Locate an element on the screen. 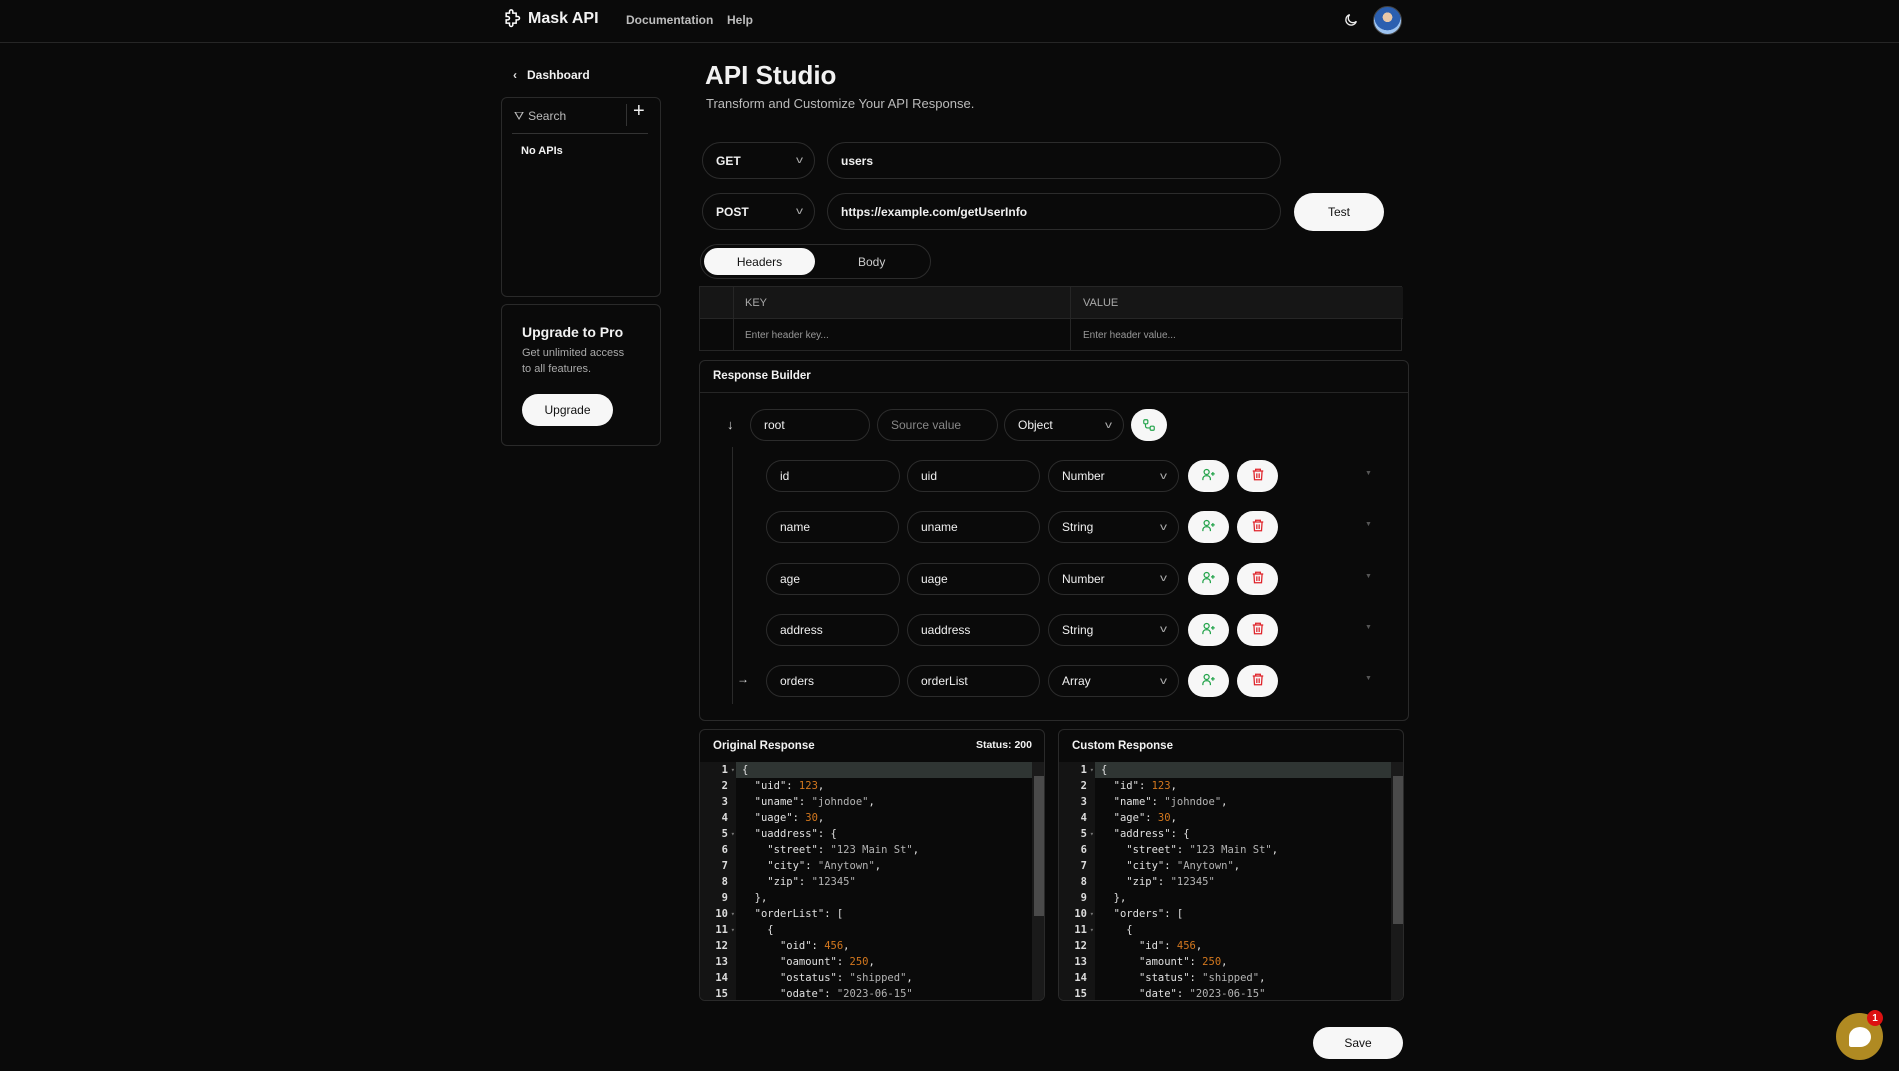  code-line: 13 "oamount": 250, is located at coordinates (872, 962).